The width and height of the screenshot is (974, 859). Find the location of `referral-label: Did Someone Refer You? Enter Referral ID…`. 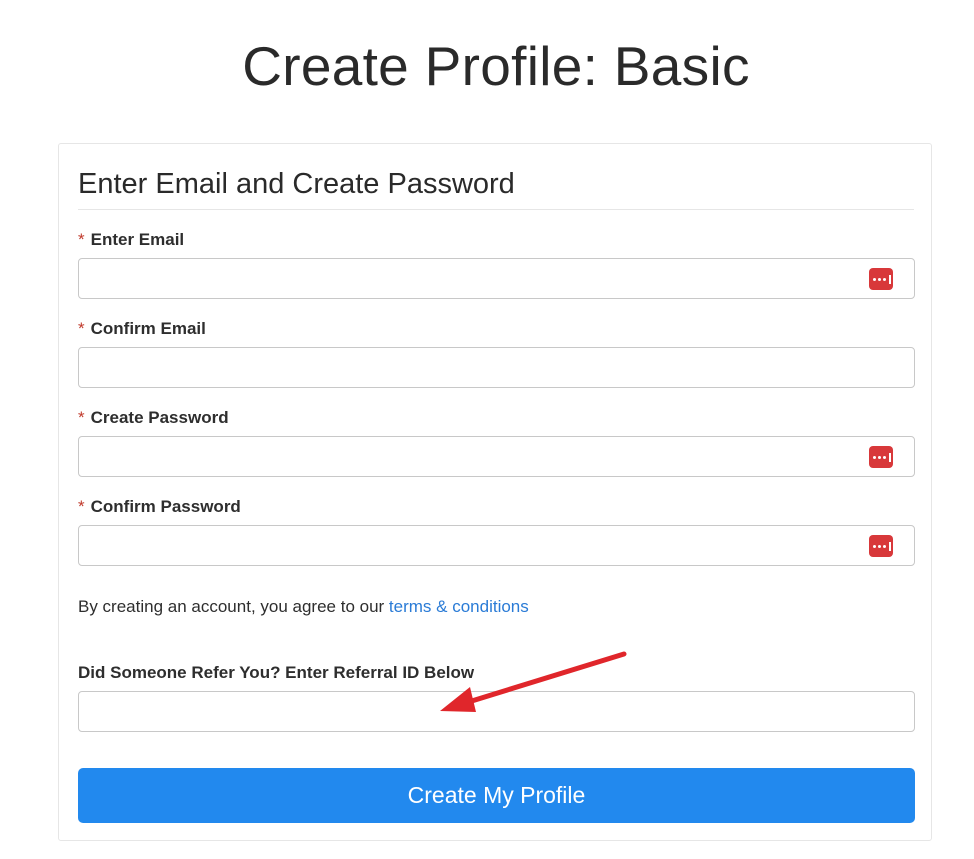

referral-label: Did Someone Refer You? Enter Referral ID… is located at coordinates (276, 672).